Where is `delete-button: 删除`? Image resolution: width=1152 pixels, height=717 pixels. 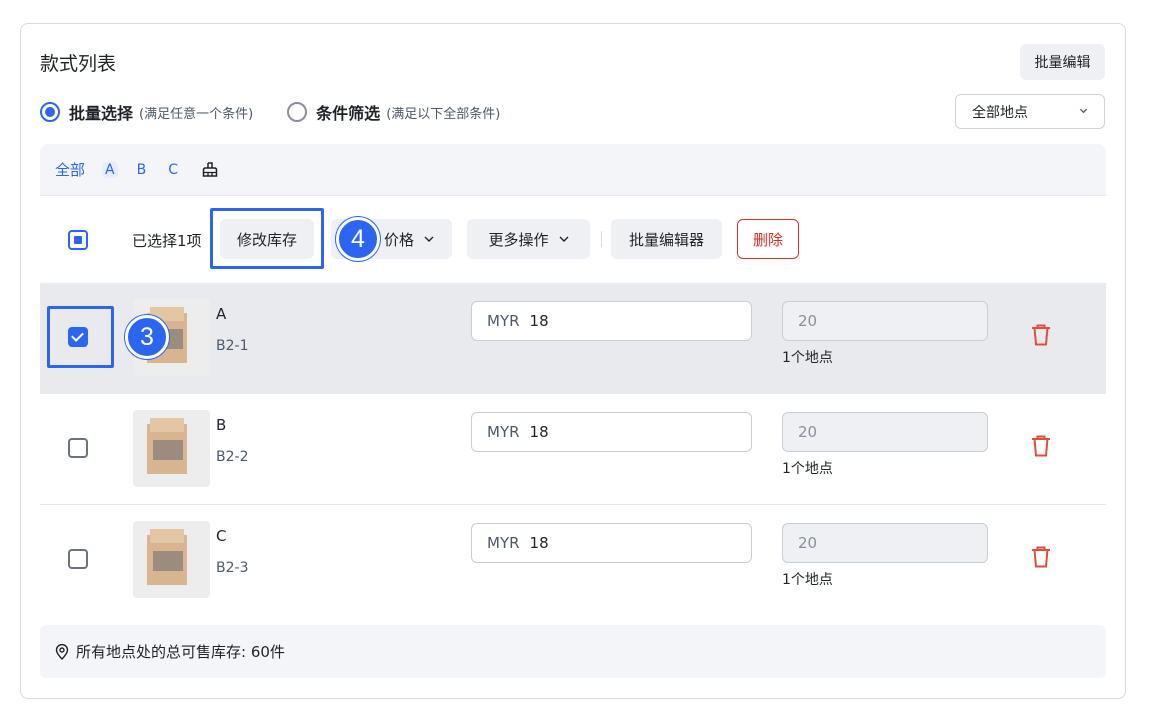
delete-button: 删除 is located at coordinates (768, 239).